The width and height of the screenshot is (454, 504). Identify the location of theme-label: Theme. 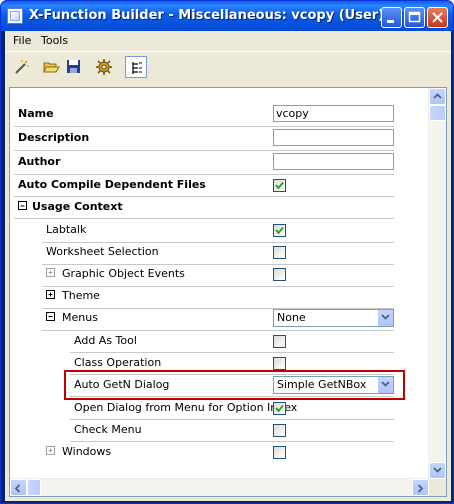
(81, 295).